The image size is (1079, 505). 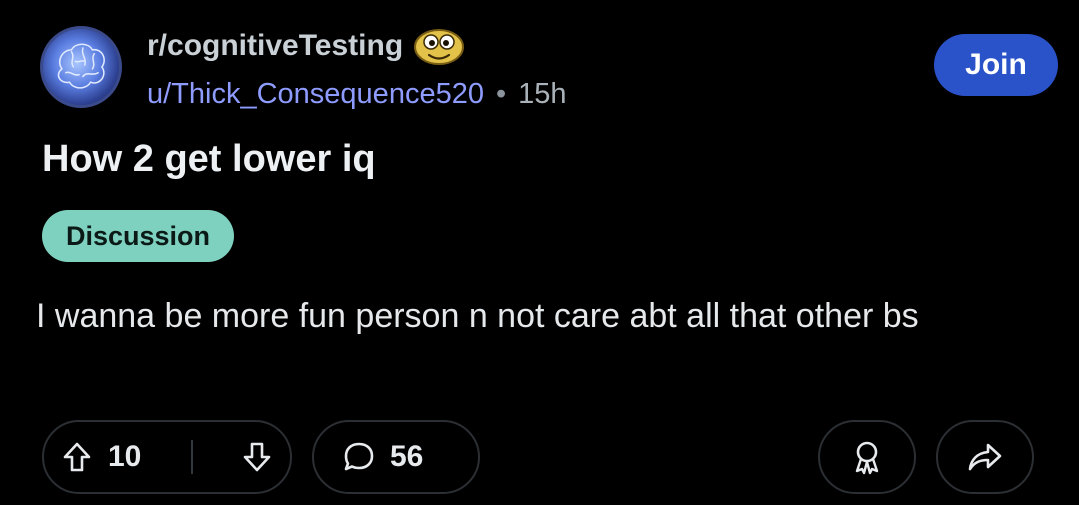 I want to click on post-title: How 2 get lower iq, so click(x=209, y=159).